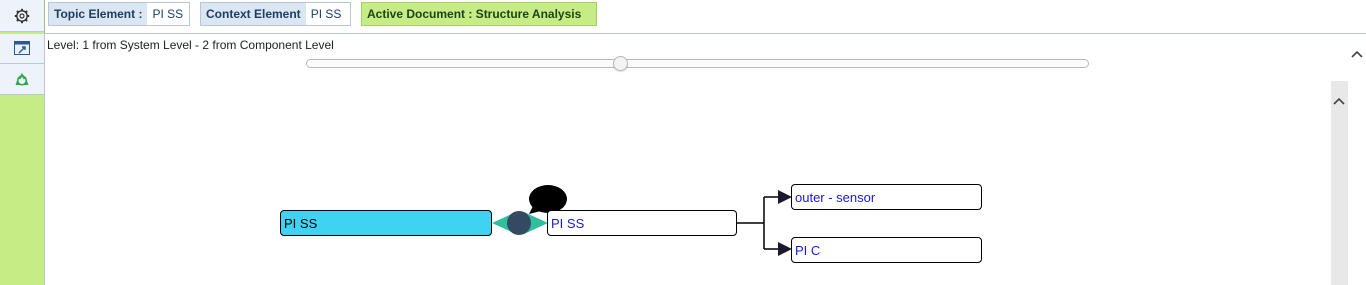 This screenshot has height=285, width=1366. I want to click on outer-scrollbar, so click(1357, 159).